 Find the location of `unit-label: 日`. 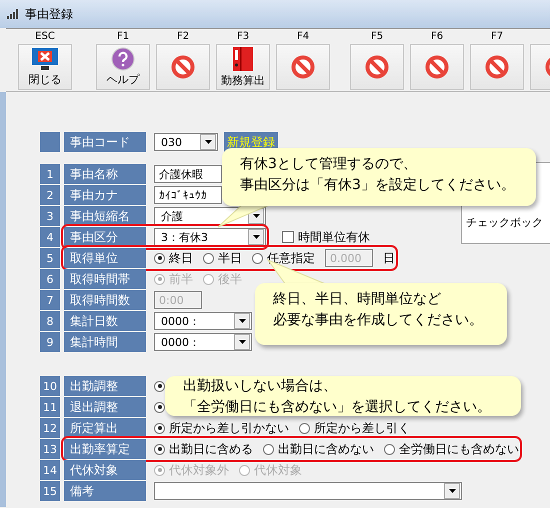

unit-label: 日 is located at coordinates (389, 258).